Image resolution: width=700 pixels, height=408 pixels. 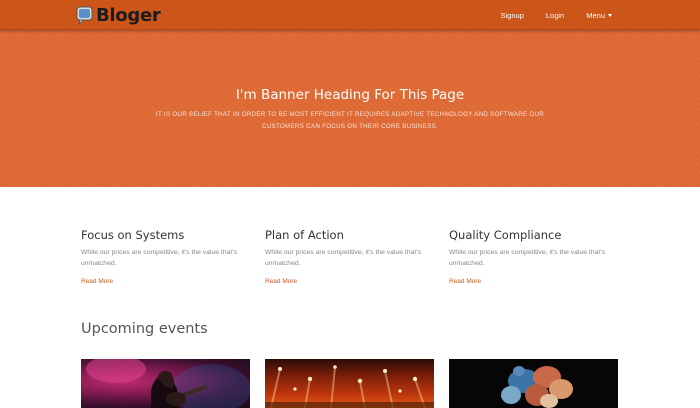 I want to click on sculpture-photo, so click(x=537, y=387).